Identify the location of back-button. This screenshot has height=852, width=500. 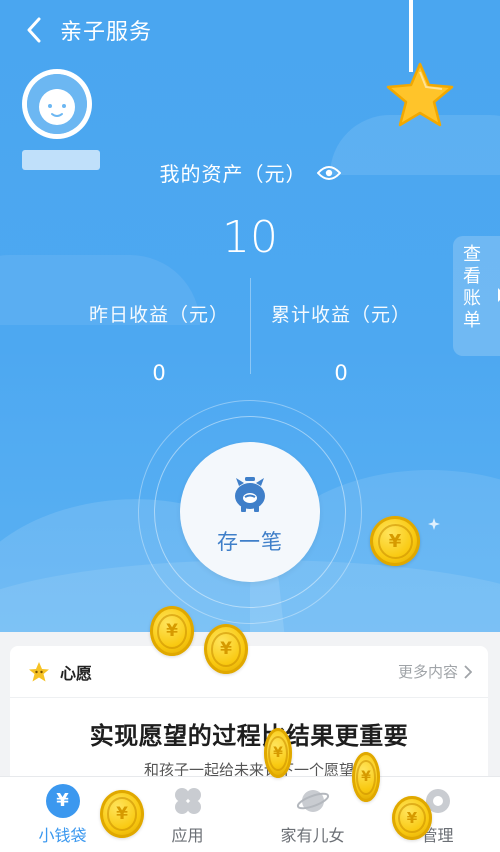
(34, 30).